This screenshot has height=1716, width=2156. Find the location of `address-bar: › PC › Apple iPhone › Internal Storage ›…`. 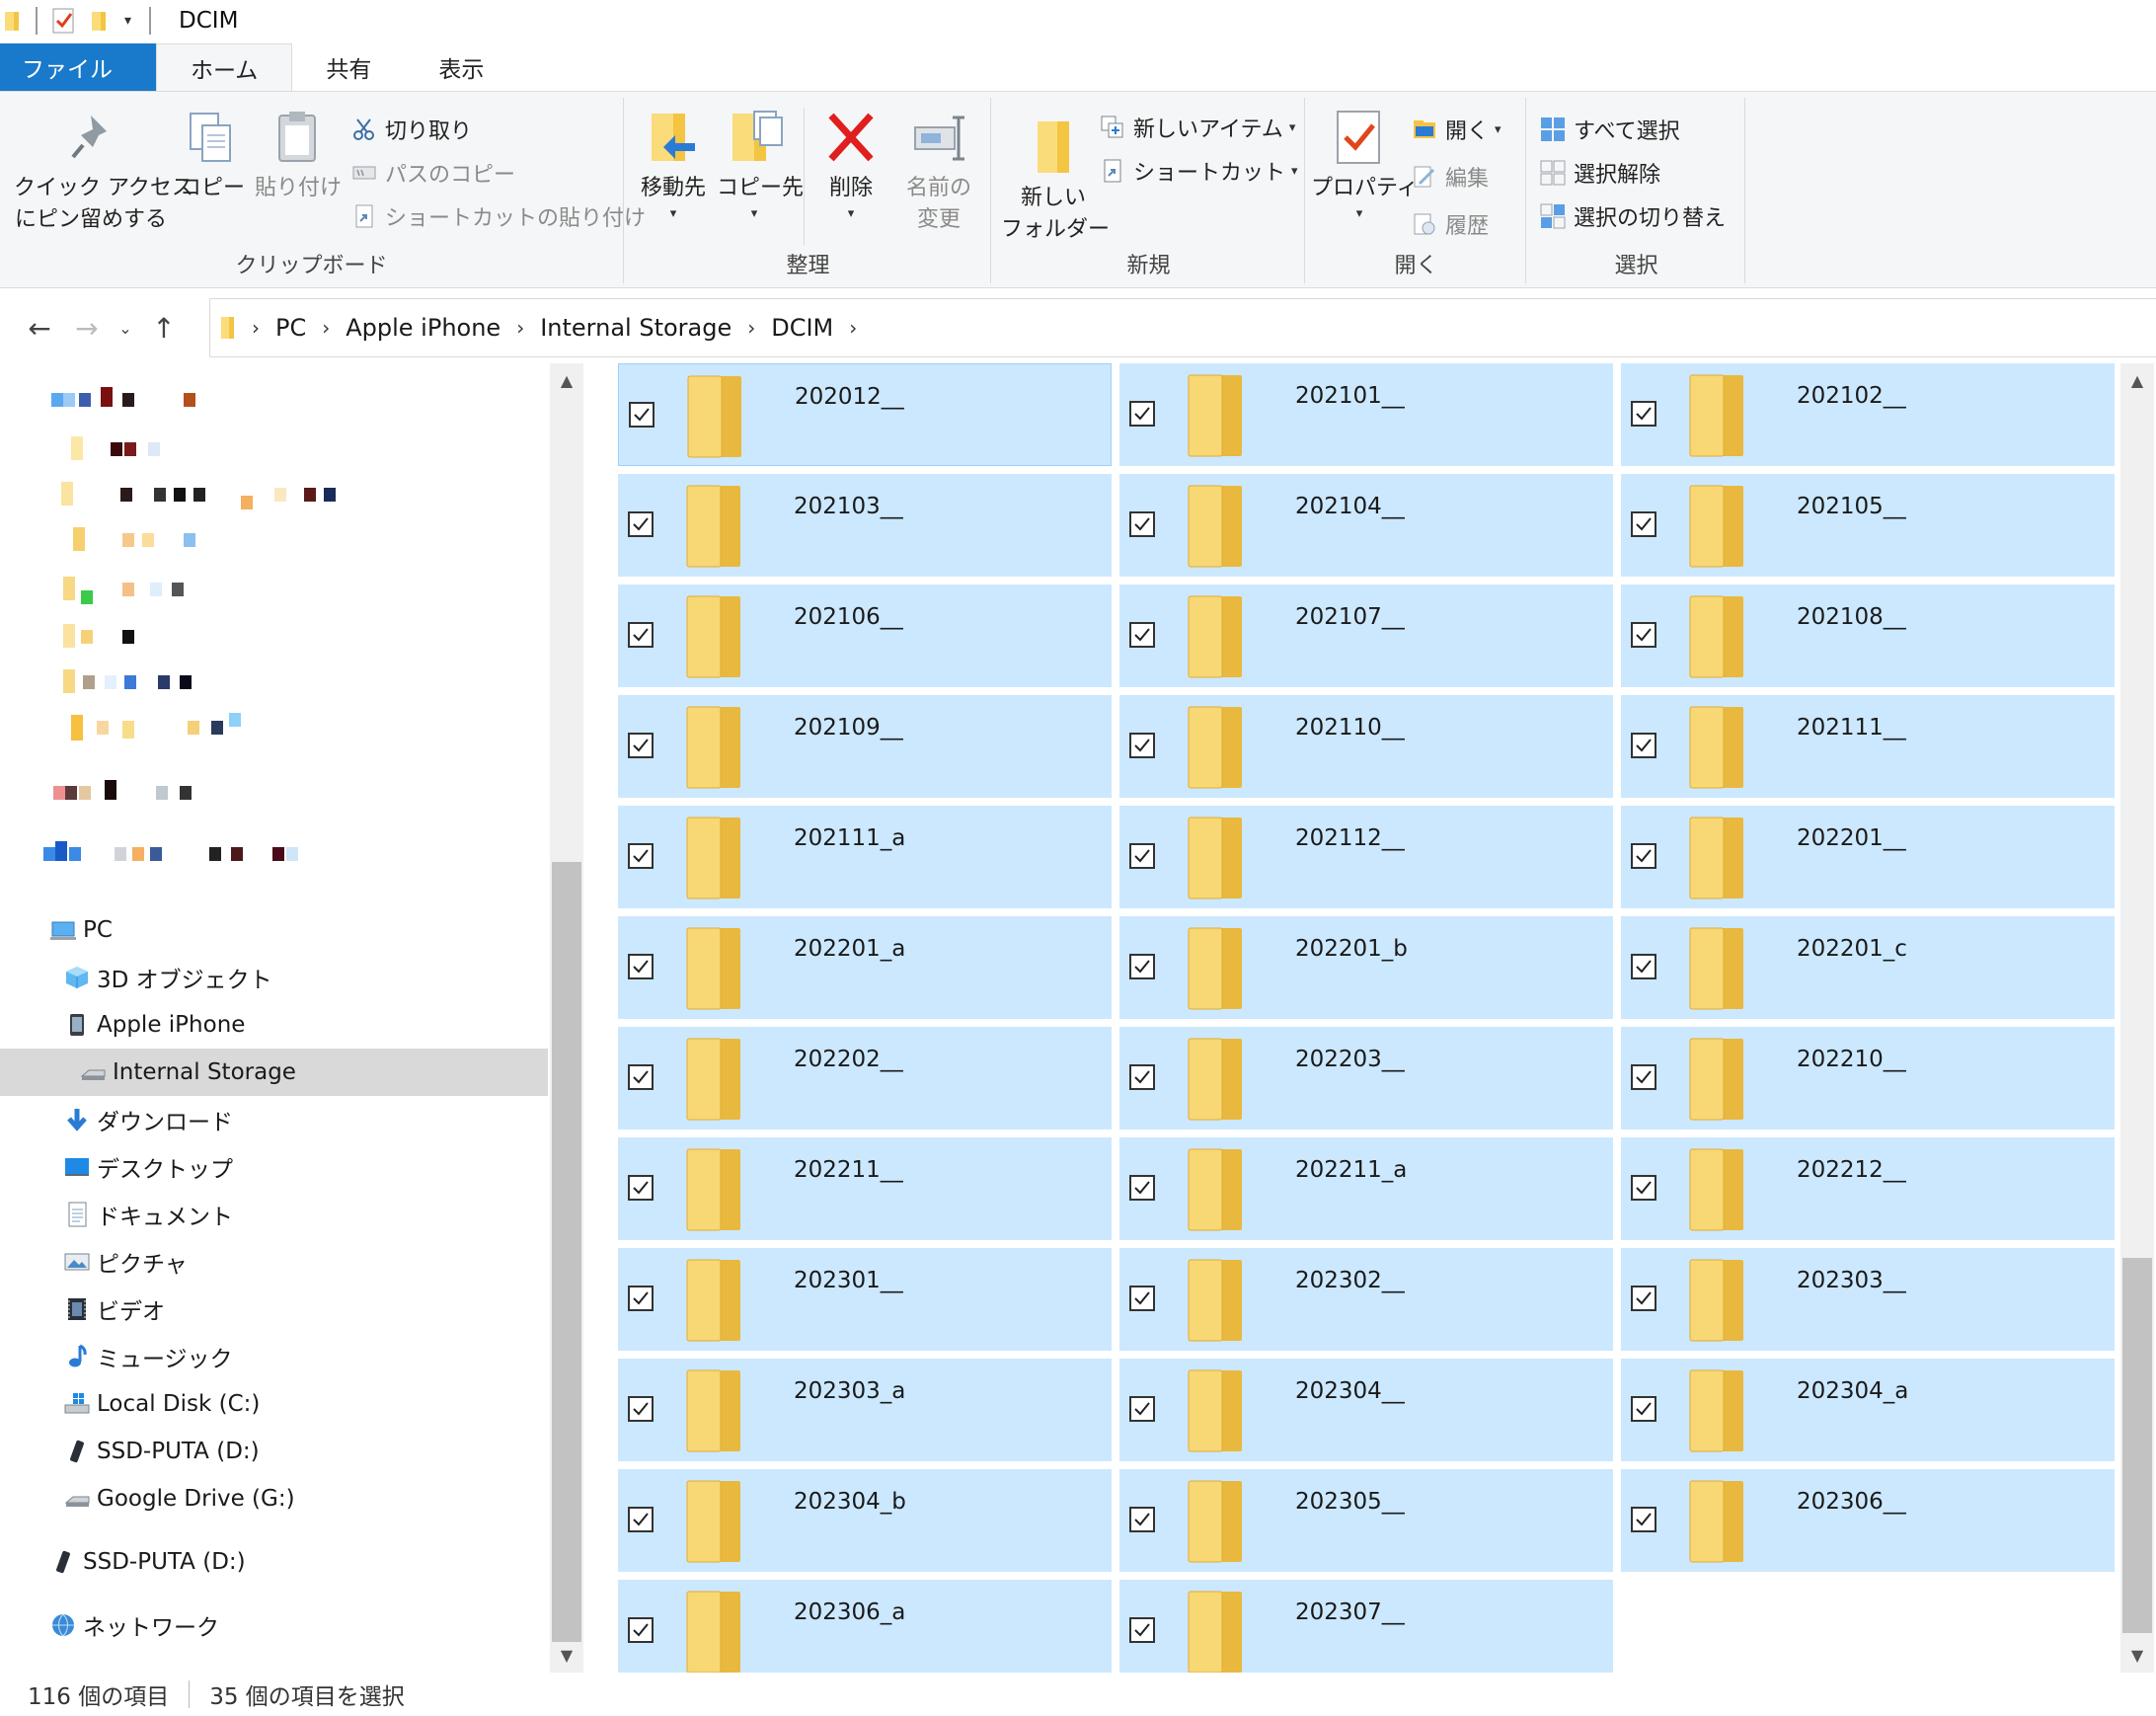

address-bar: › PC › Apple iPhone › Internal Storage ›… is located at coordinates (1182, 327).